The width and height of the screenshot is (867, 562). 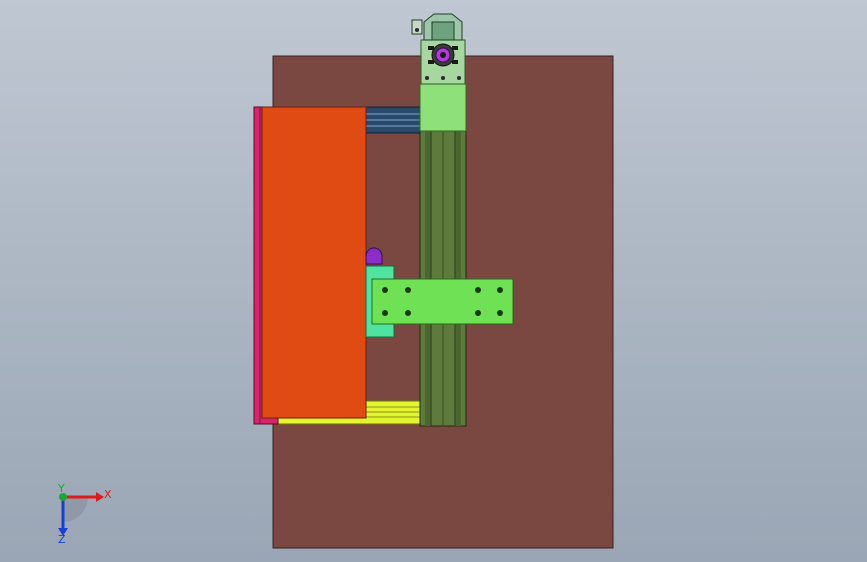 I want to click on motor-block, so click(x=443, y=107).